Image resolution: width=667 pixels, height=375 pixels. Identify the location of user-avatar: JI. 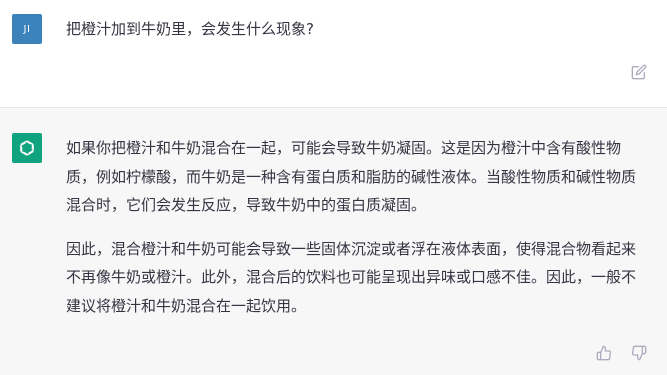
(27, 29).